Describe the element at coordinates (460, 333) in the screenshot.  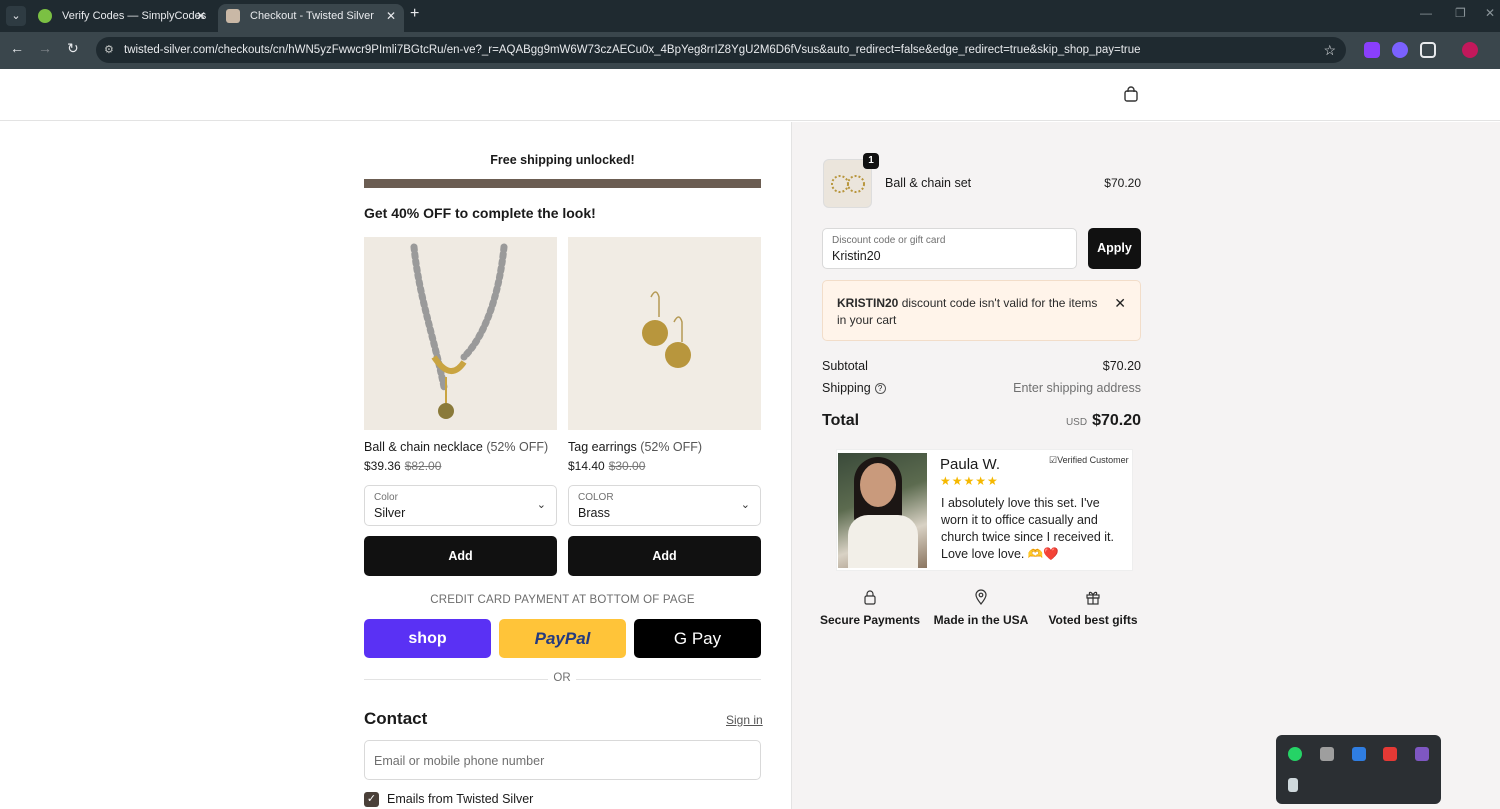
I see `necklace-image` at that location.